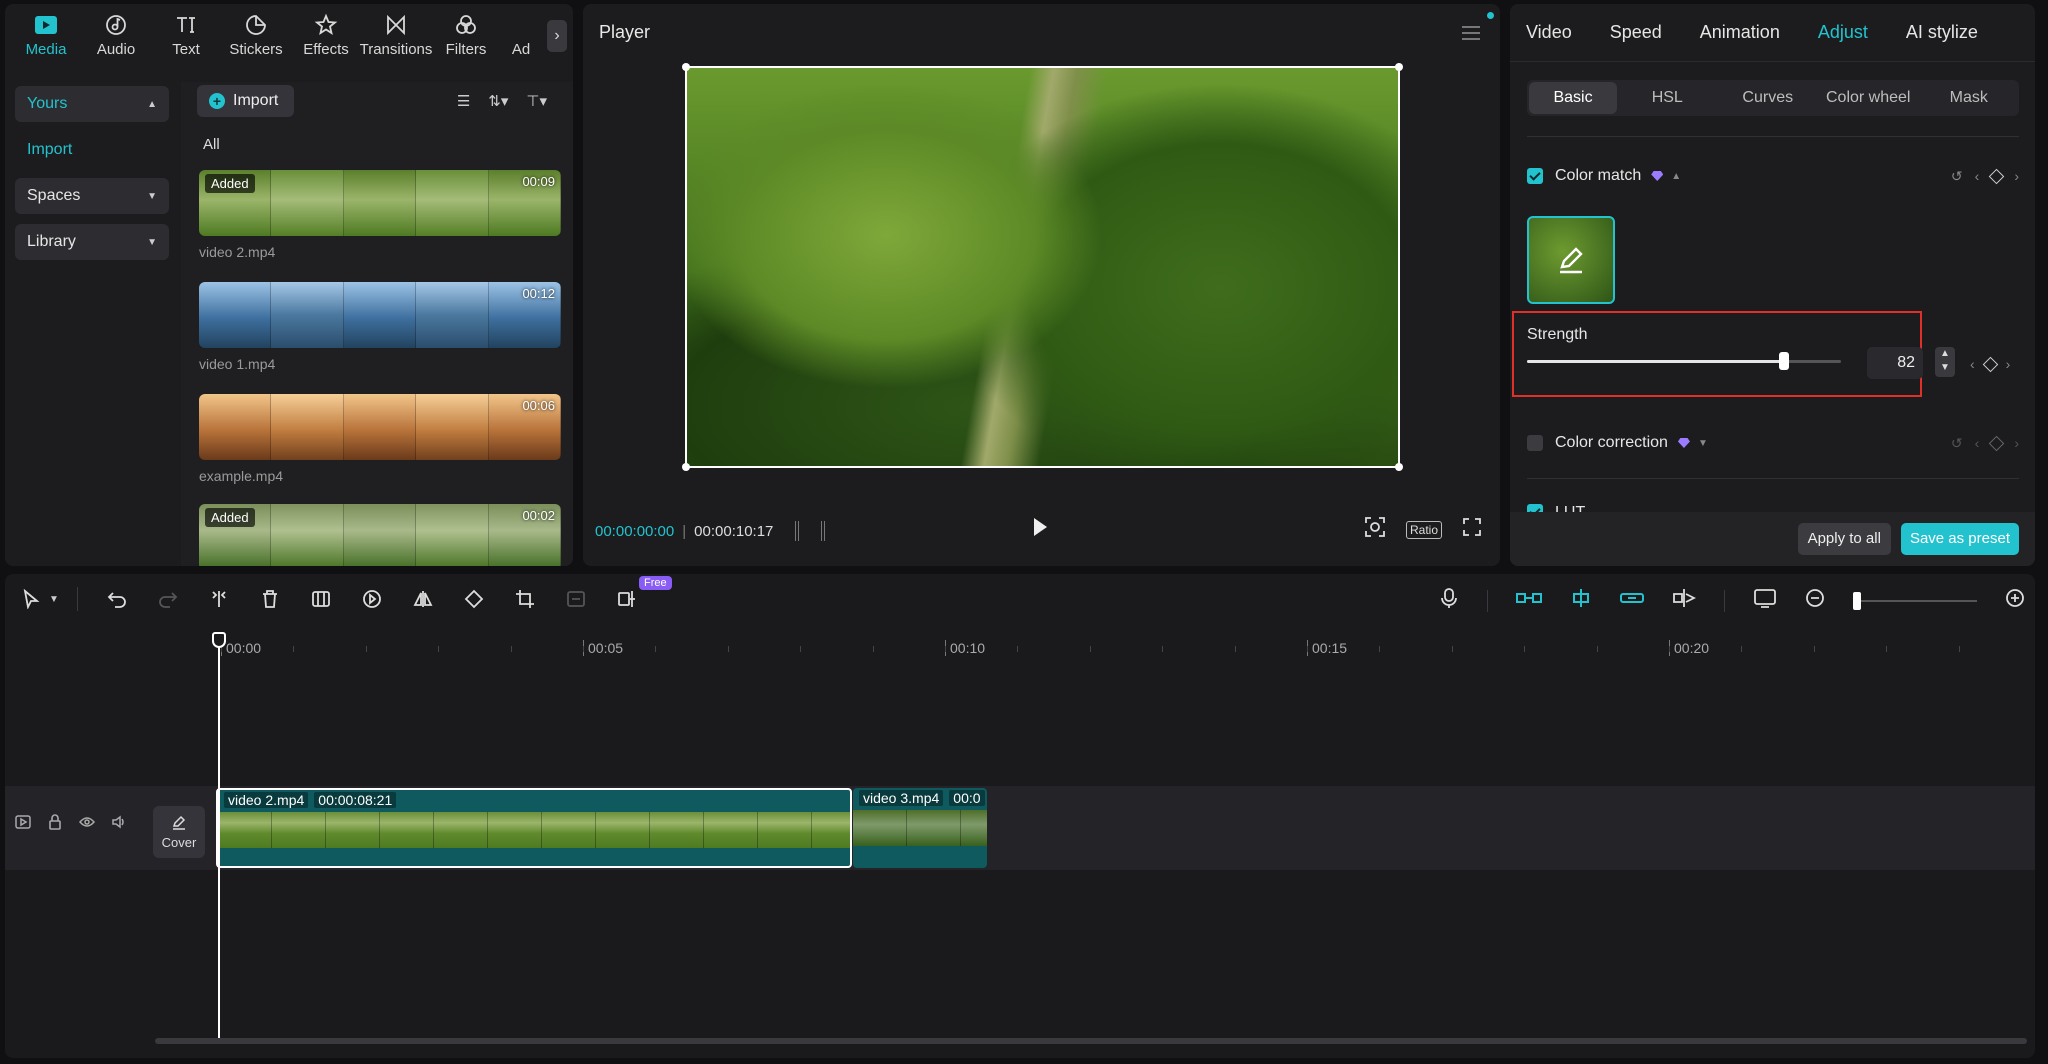 The image size is (2048, 1064). I want to click on grid-view-icon, so click(810, 531).